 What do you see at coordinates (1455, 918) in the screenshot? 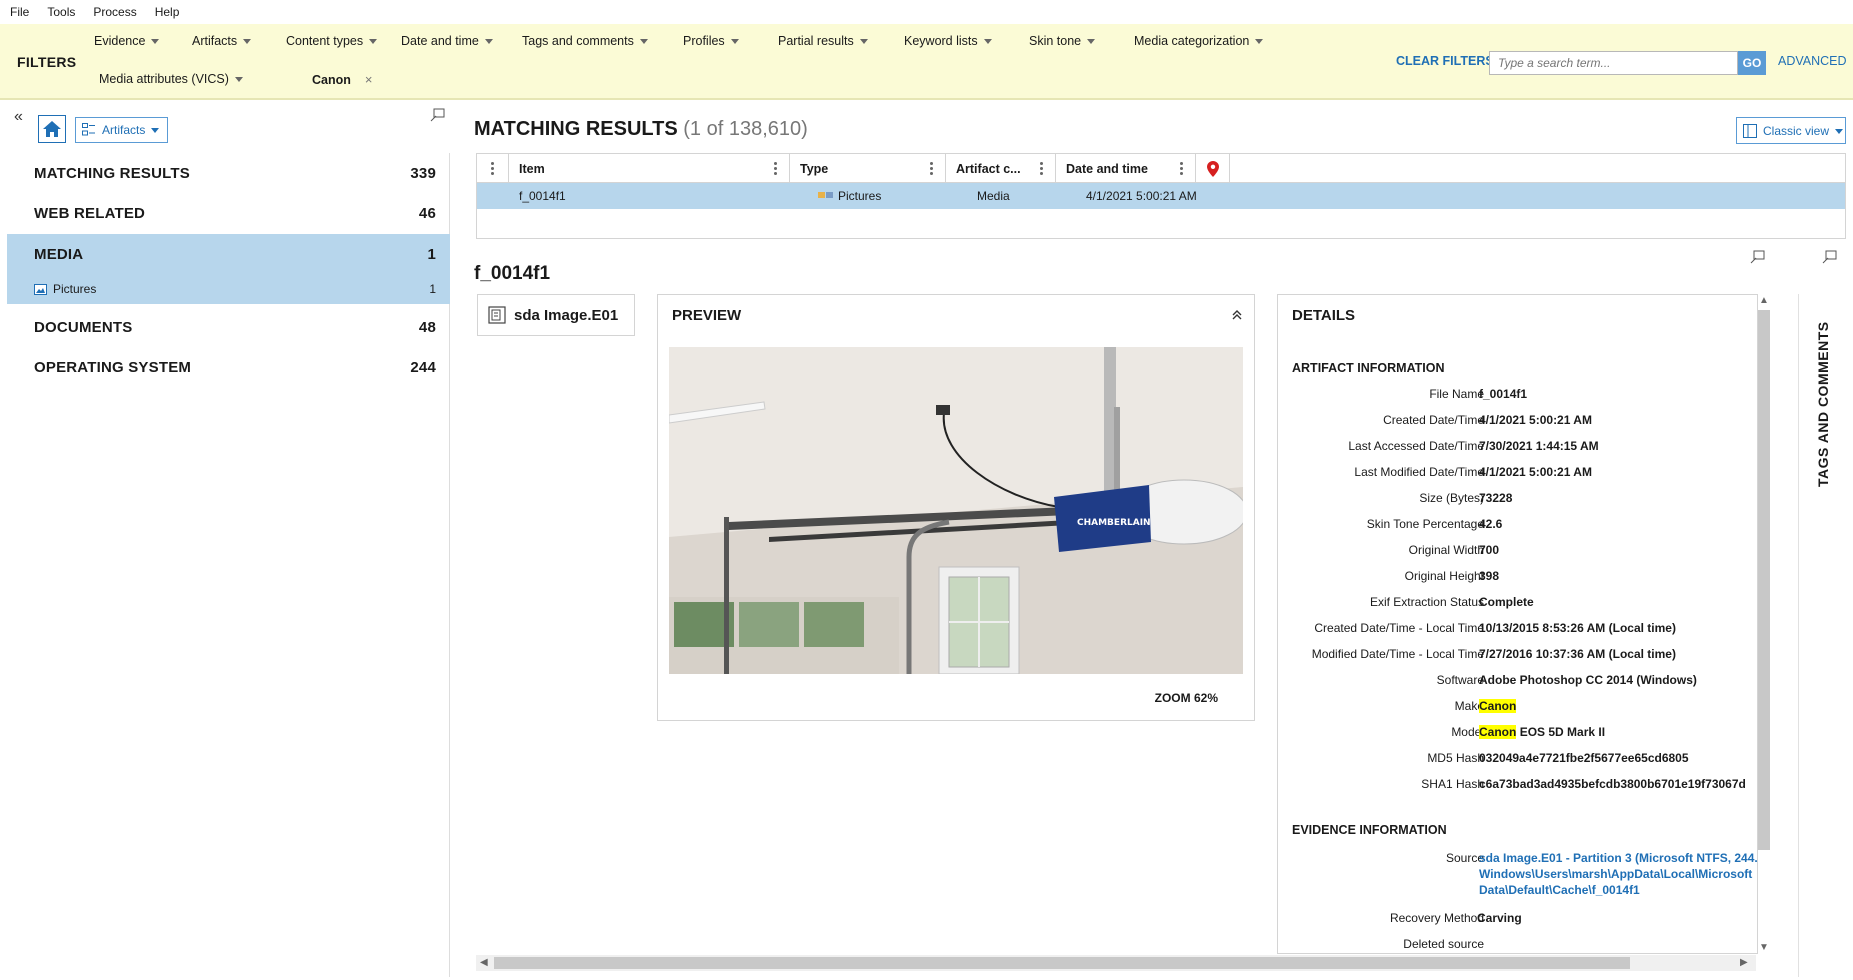
I see `detail-row: Recovery Method Carving` at bounding box center [1455, 918].